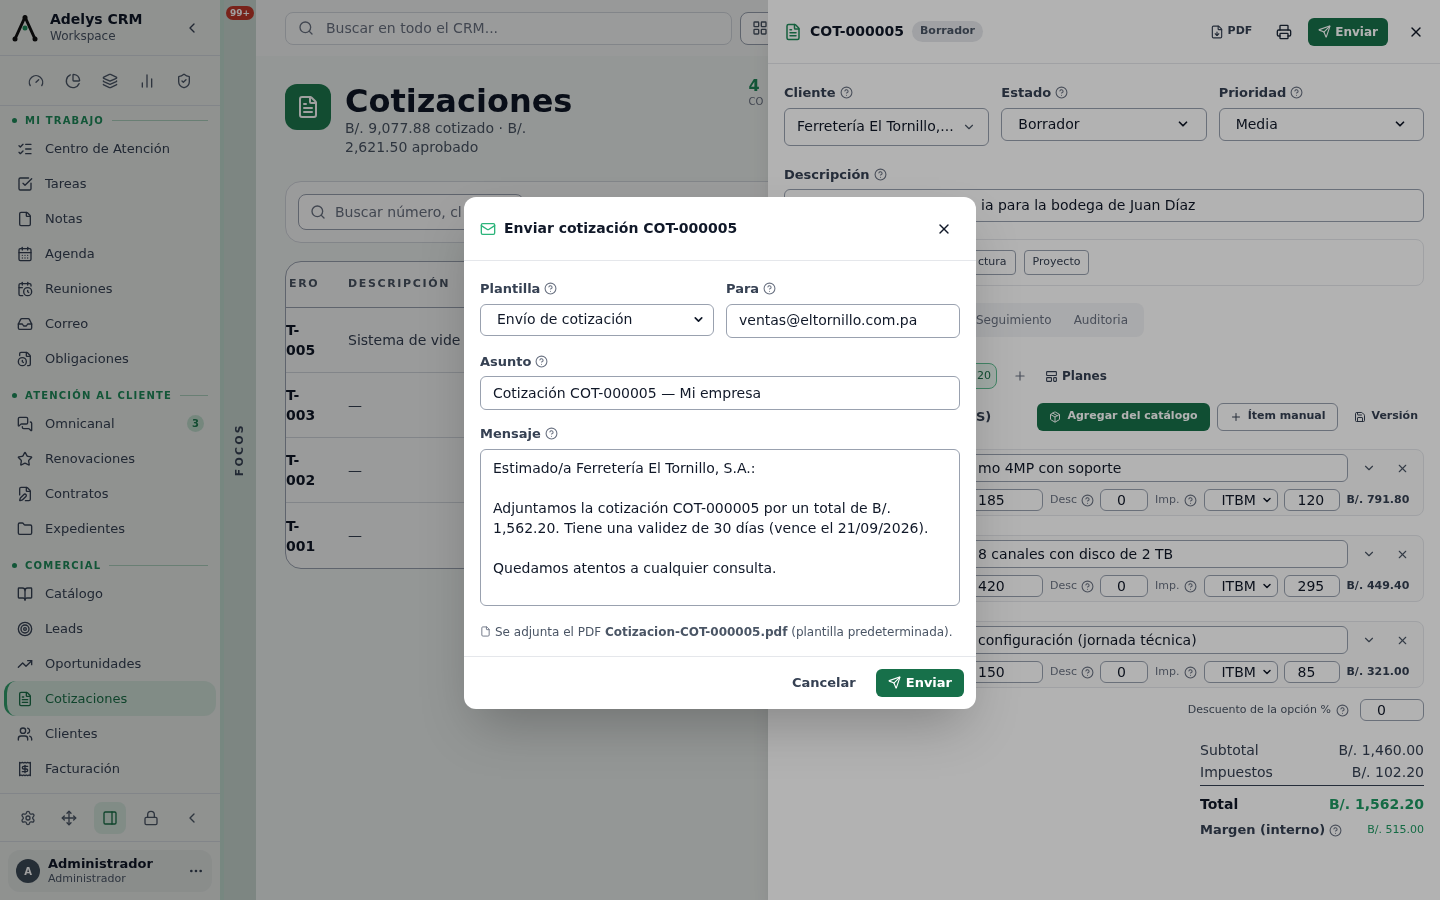 The height and width of the screenshot is (900, 1440). What do you see at coordinates (857, 31) in the screenshot?
I see `drawer-title: COT-000005` at bounding box center [857, 31].